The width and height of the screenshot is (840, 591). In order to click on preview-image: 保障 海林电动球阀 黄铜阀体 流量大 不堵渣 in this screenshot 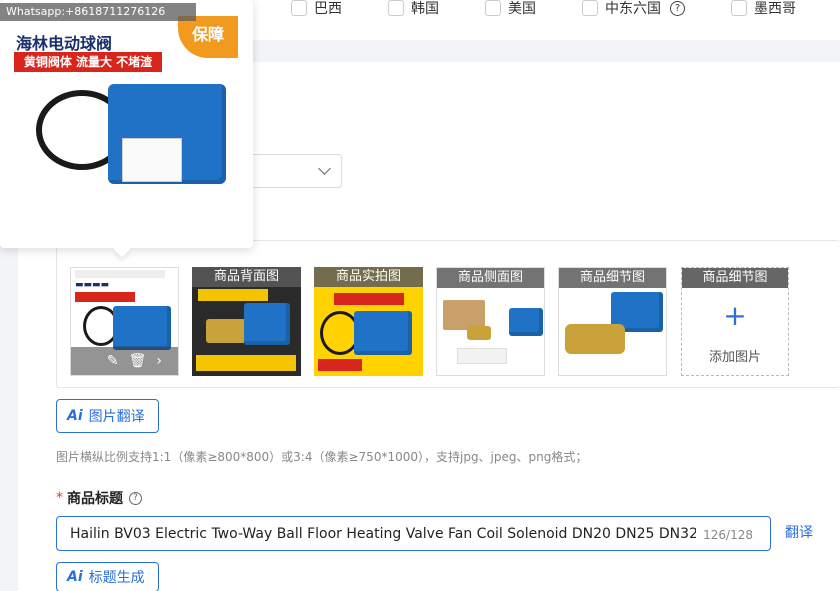, I will do `click(124, 113)`.